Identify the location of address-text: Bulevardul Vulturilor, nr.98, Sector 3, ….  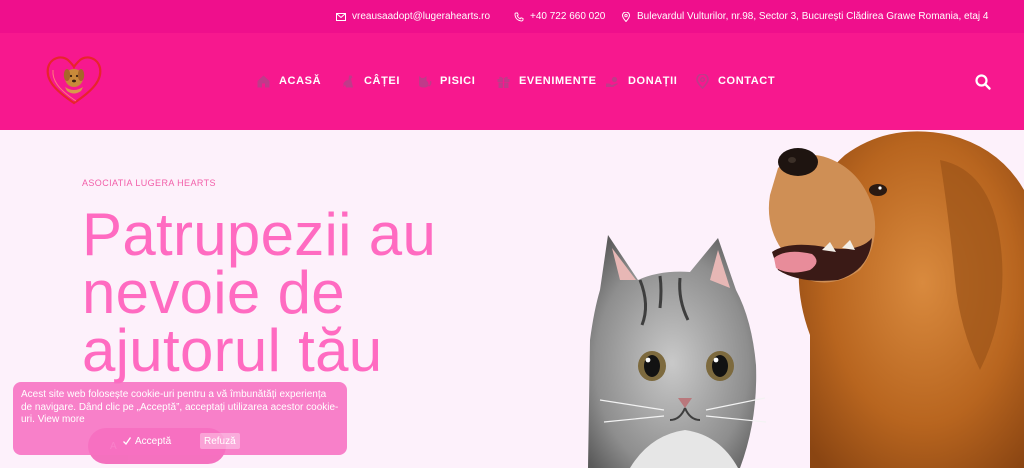
(813, 16).